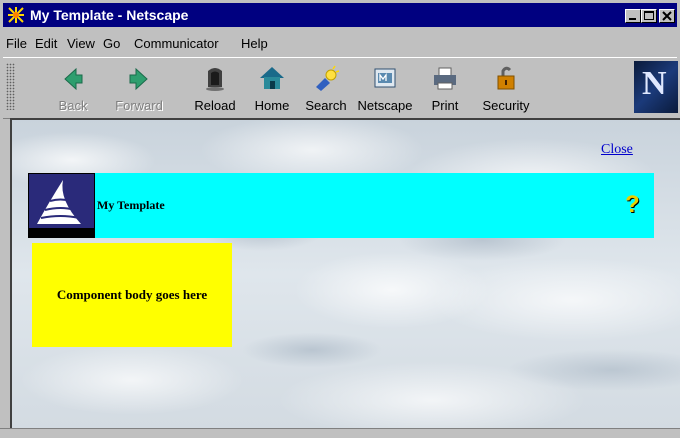 This screenshot has height=438, width=680. I want to click on maximize-button, so click(649, 16).